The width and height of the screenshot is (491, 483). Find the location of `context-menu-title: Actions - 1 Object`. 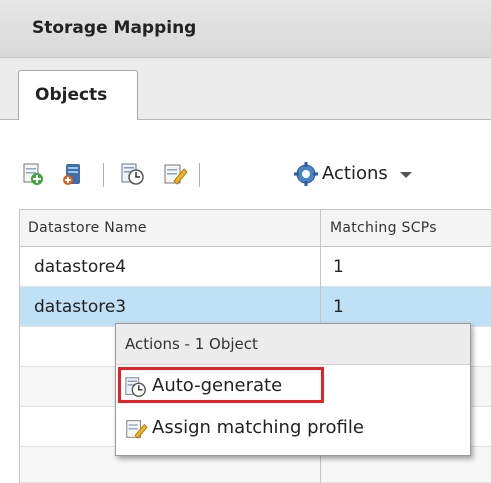

context-menu-title: Actions - 1 Object is located at coordinates (191, 344).